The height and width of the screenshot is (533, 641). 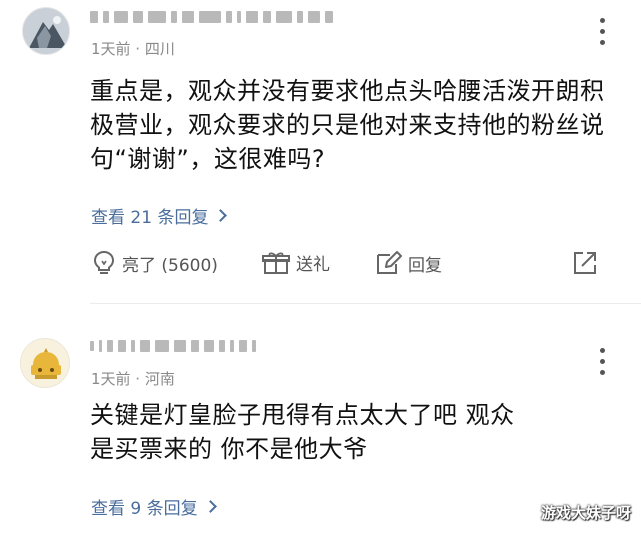 I want to click on view-replies-link: 查看 9 条回复, so click(x=154, y=506).